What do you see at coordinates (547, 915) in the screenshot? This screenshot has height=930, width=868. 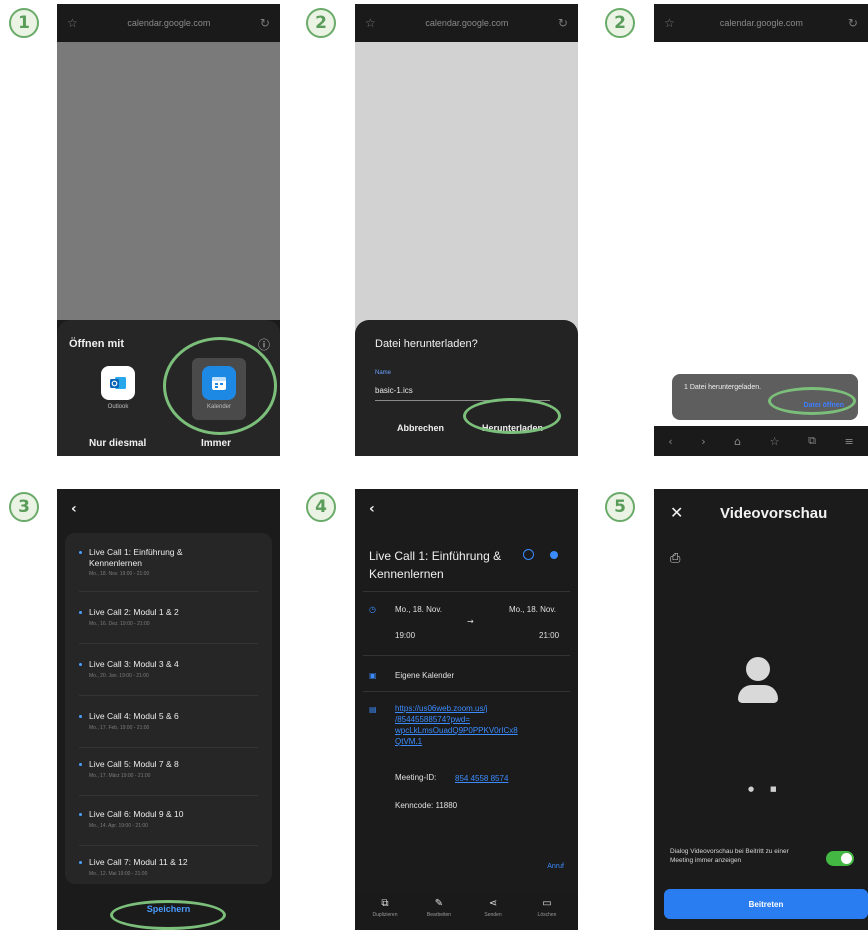 I see `delete-label: Löschen` at bounding box center [547, 915].